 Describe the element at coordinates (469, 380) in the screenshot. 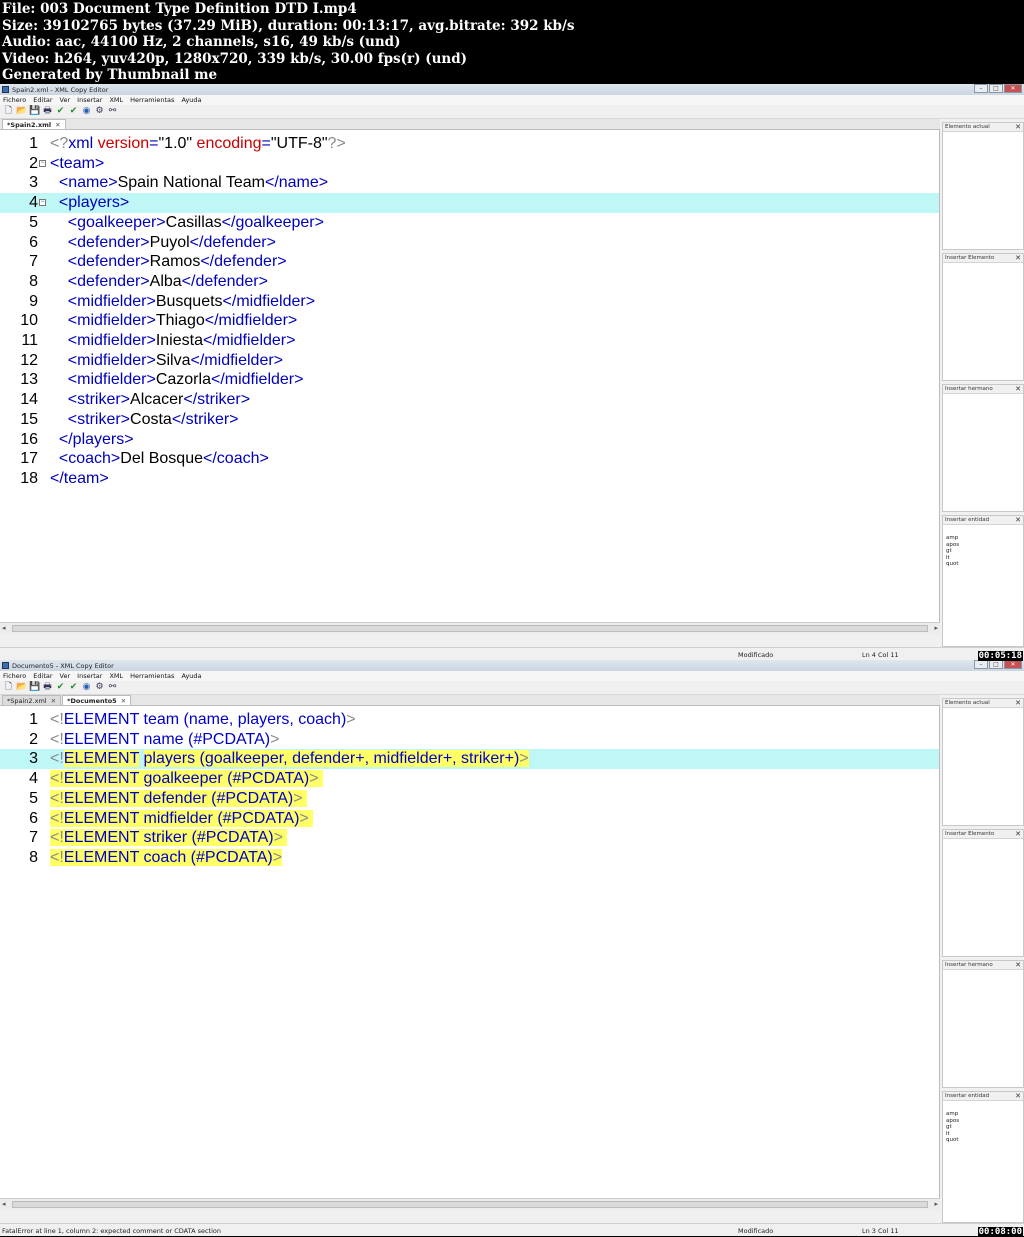

I see `code-line: 13 <midfielder>Cazorla</midfielder>` at that location.